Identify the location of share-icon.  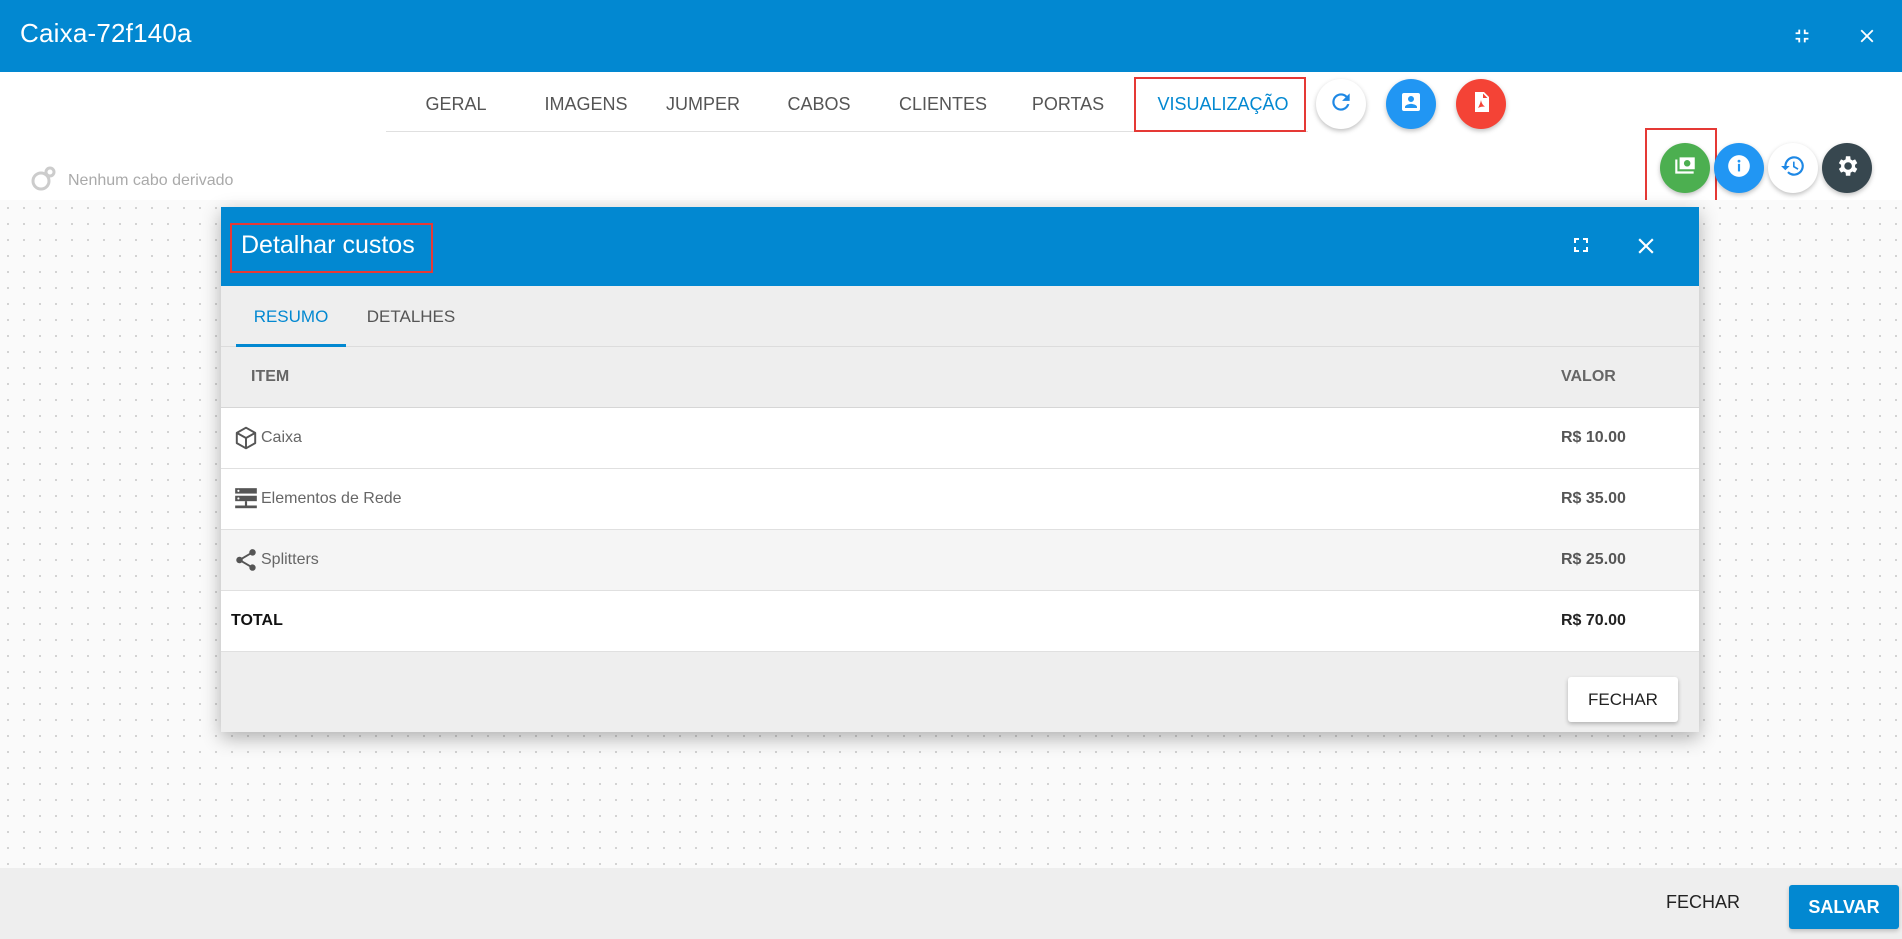
(246, 560).